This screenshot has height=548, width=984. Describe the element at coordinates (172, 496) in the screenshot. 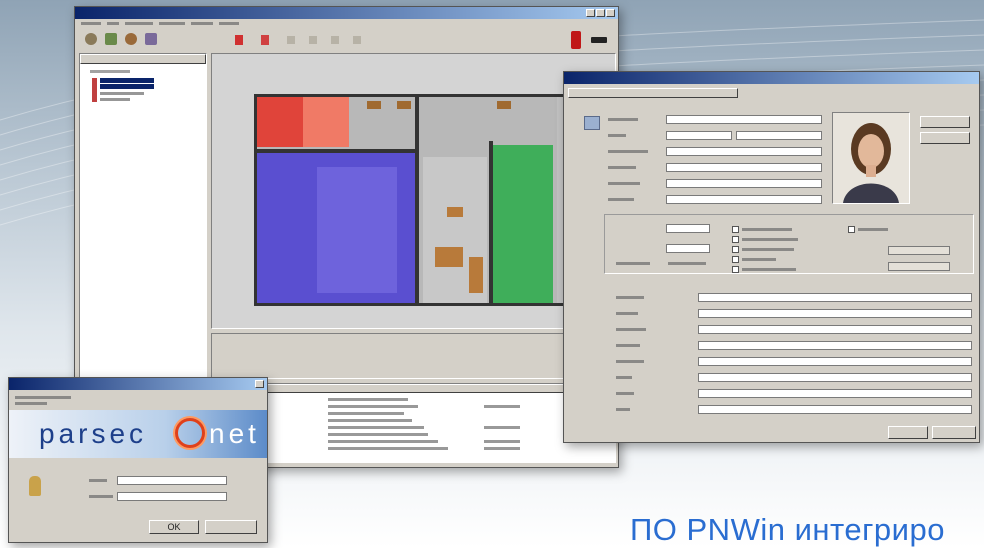

I see `password-field` at that location.